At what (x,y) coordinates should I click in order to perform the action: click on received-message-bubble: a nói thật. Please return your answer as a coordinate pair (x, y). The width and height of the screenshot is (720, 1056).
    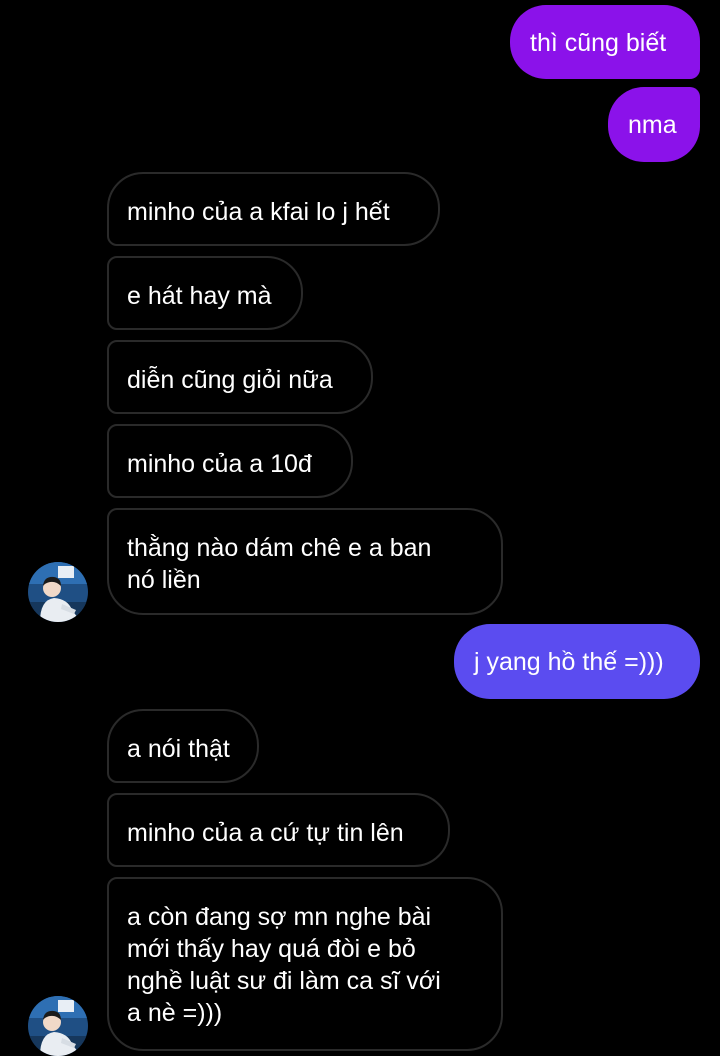
    Looking at the image, I should click on (183, 746).